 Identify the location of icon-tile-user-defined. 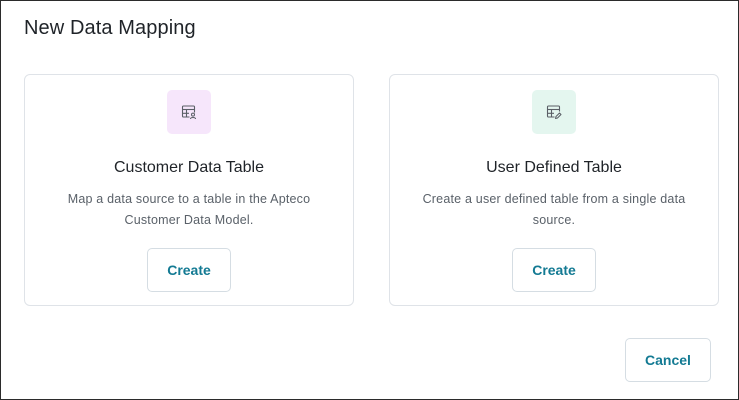
(554, 112).